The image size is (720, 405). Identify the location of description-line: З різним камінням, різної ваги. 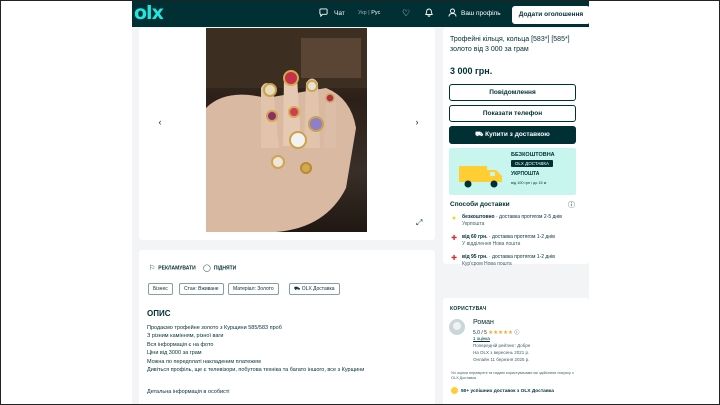
(185, 336).